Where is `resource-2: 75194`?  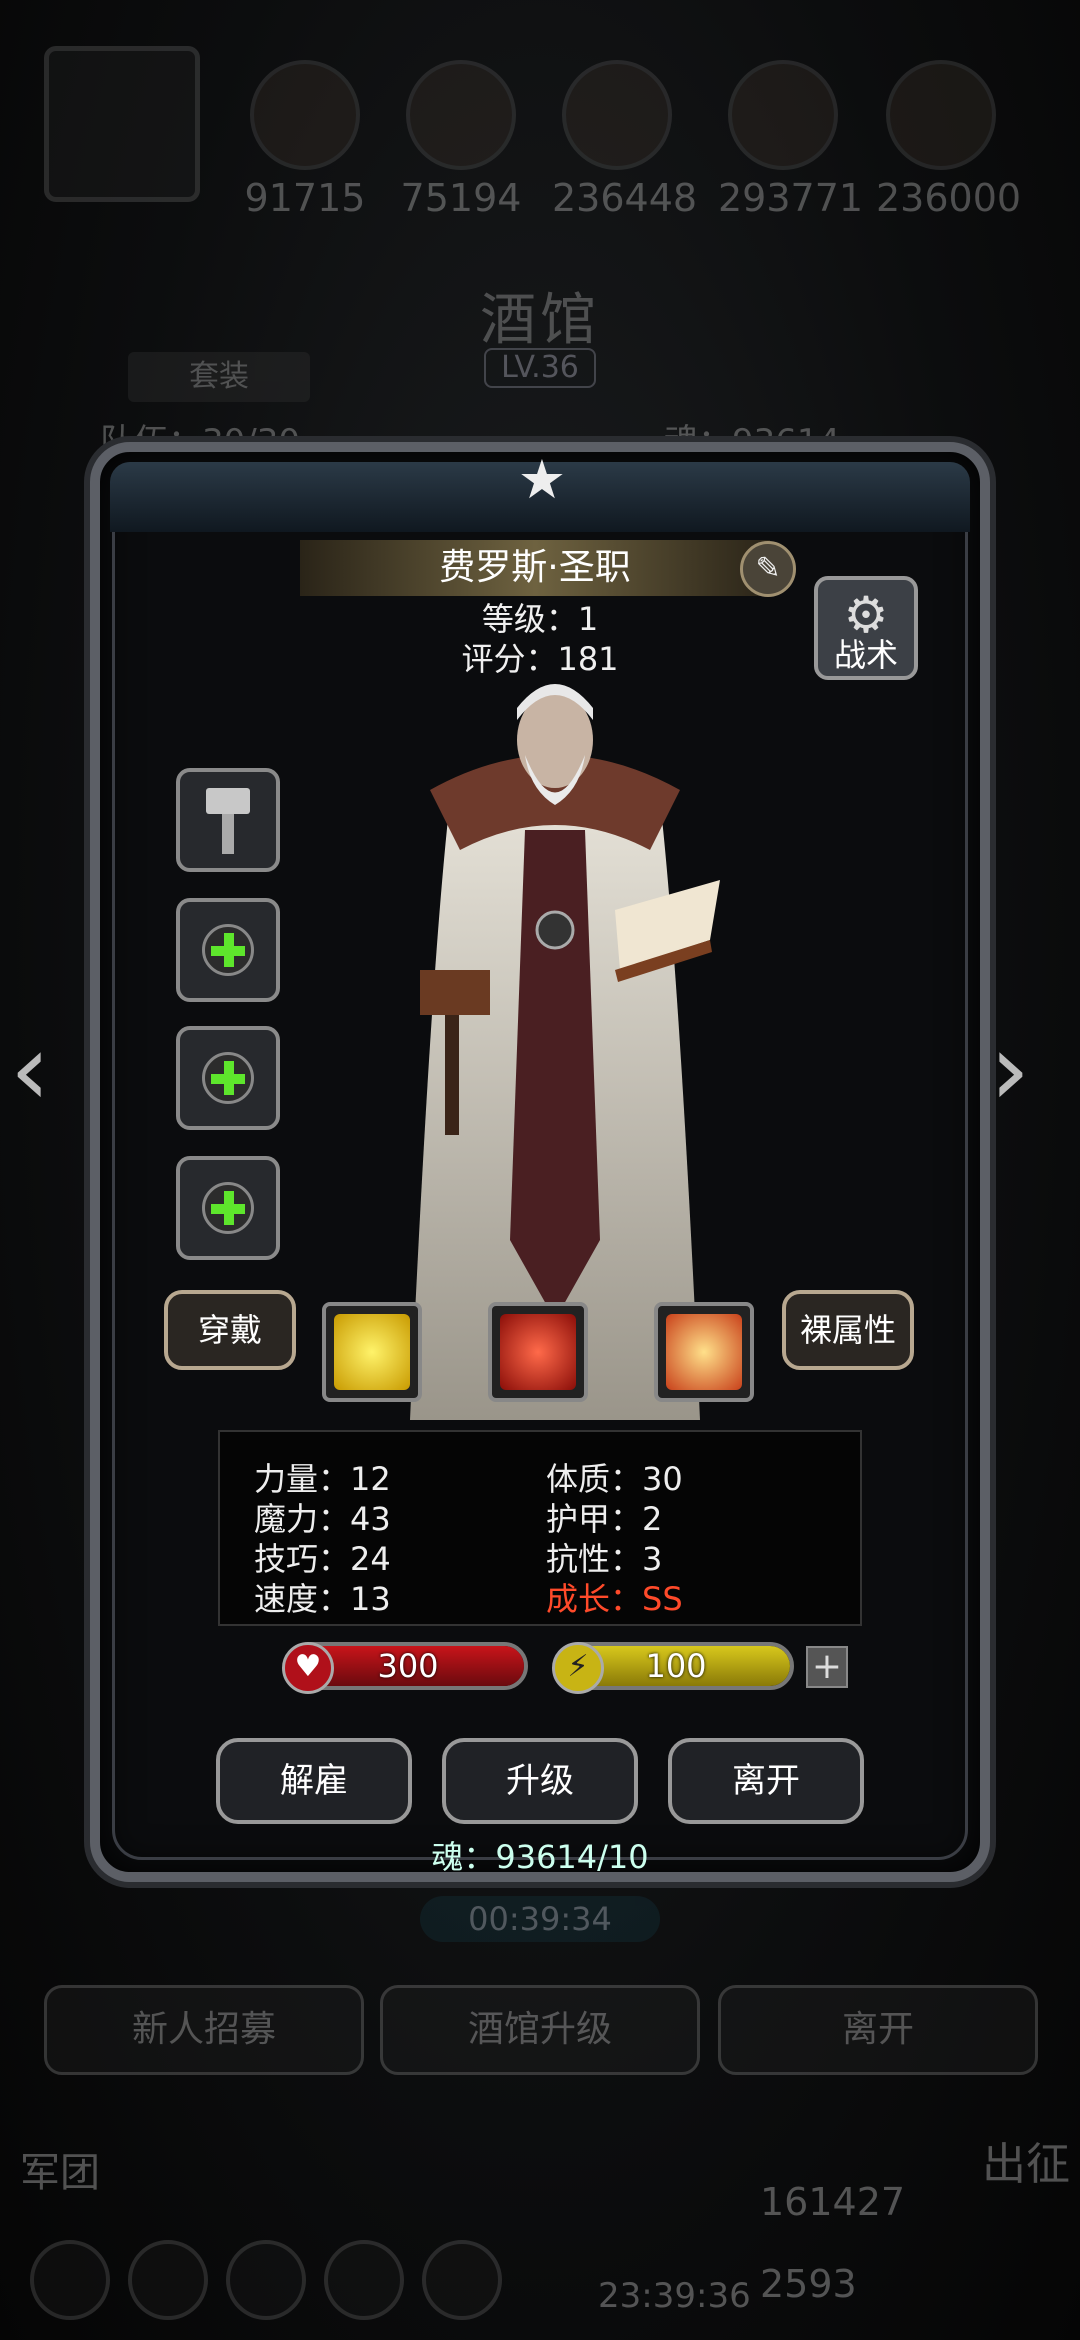
resource-2: 75194 is located at coordinates (461, 140).